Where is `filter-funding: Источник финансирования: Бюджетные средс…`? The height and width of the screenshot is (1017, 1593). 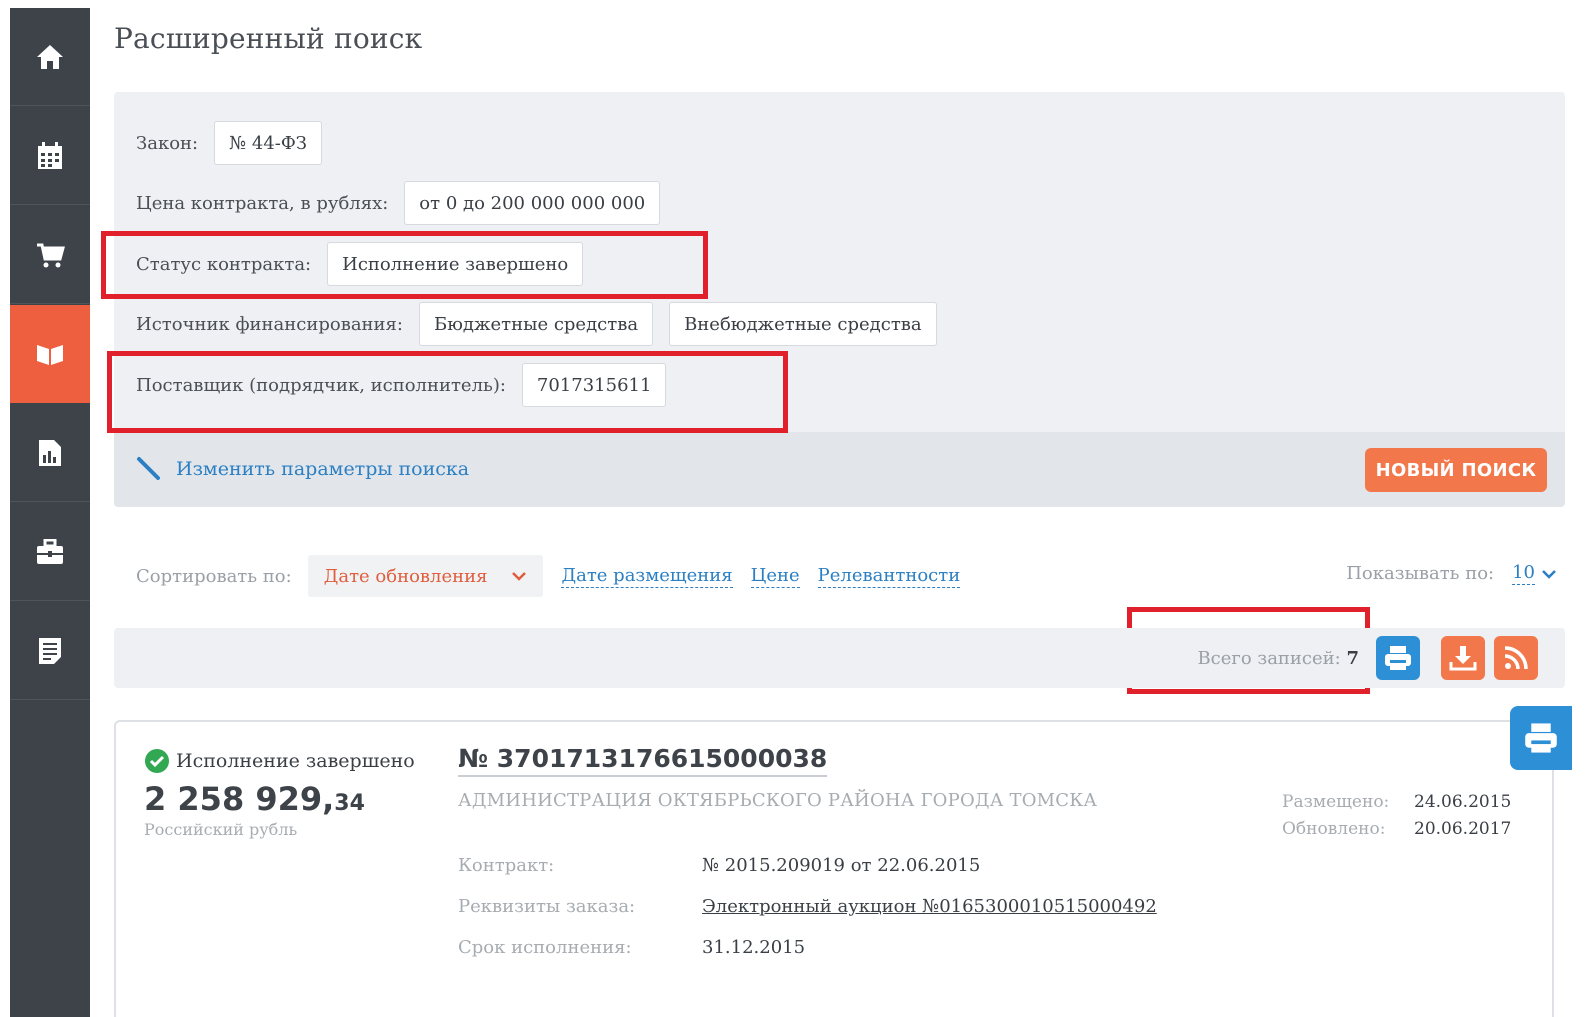 filter-funding: Источник финансирования: Бюджетные средс… is located at coordinates (544, 324).